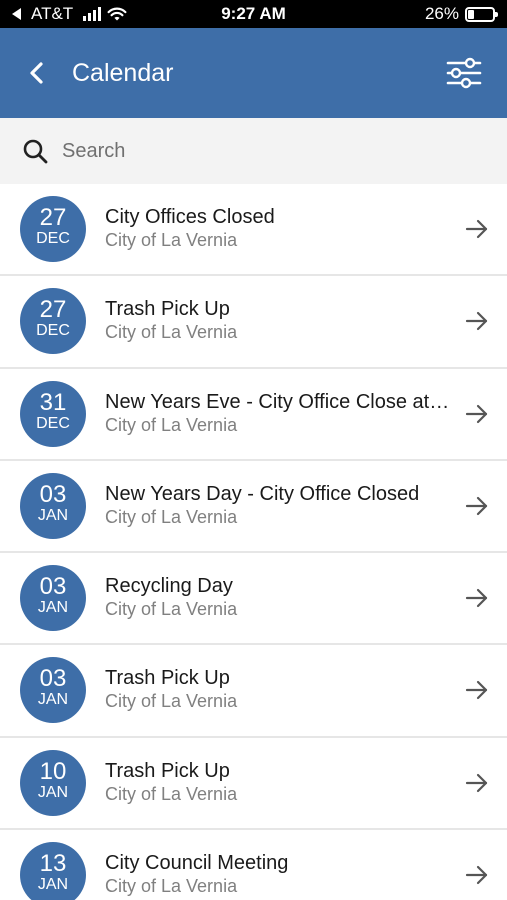  I want to click on event-row: 03 JAN Recycling Day City of La Vernia, so click(253, 599).